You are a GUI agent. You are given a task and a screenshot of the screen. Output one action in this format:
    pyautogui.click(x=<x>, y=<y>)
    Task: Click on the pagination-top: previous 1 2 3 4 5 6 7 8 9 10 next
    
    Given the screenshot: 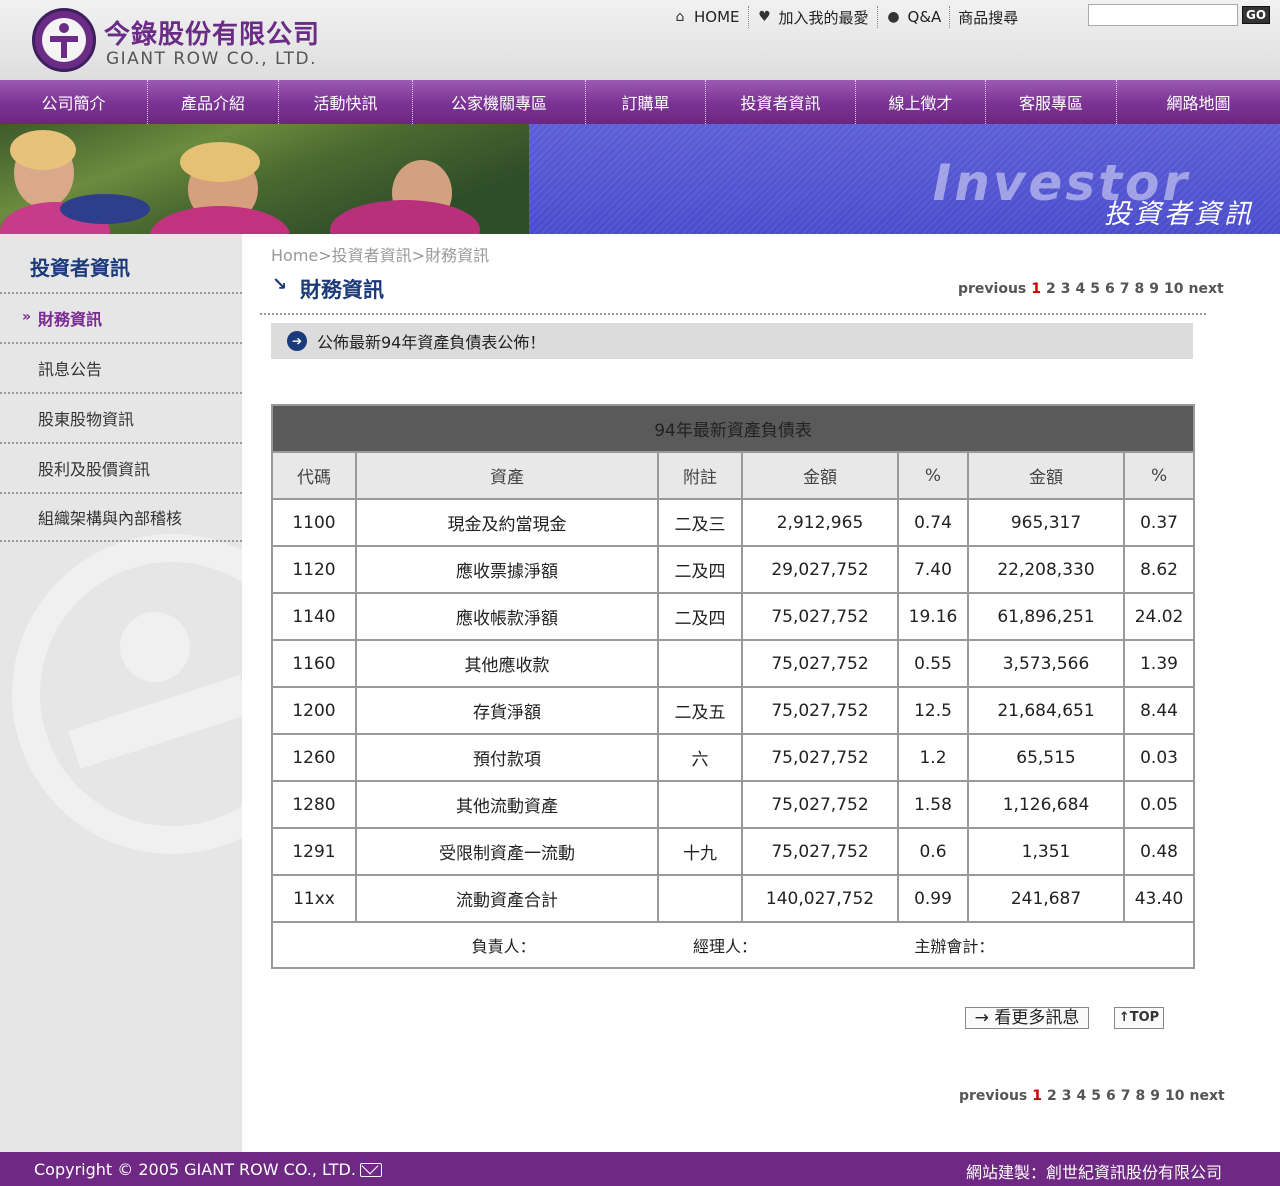 What is the action you would take?
    pyautogui.click(x=1091, y=289)
    